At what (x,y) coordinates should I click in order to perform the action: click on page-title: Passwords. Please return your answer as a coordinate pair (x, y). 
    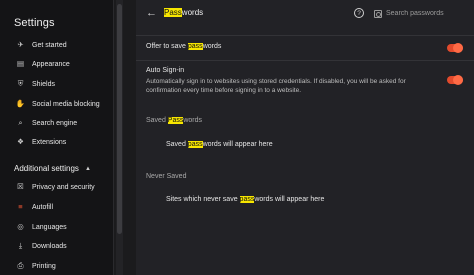
    Looking at the image, I should click on (183, 12).